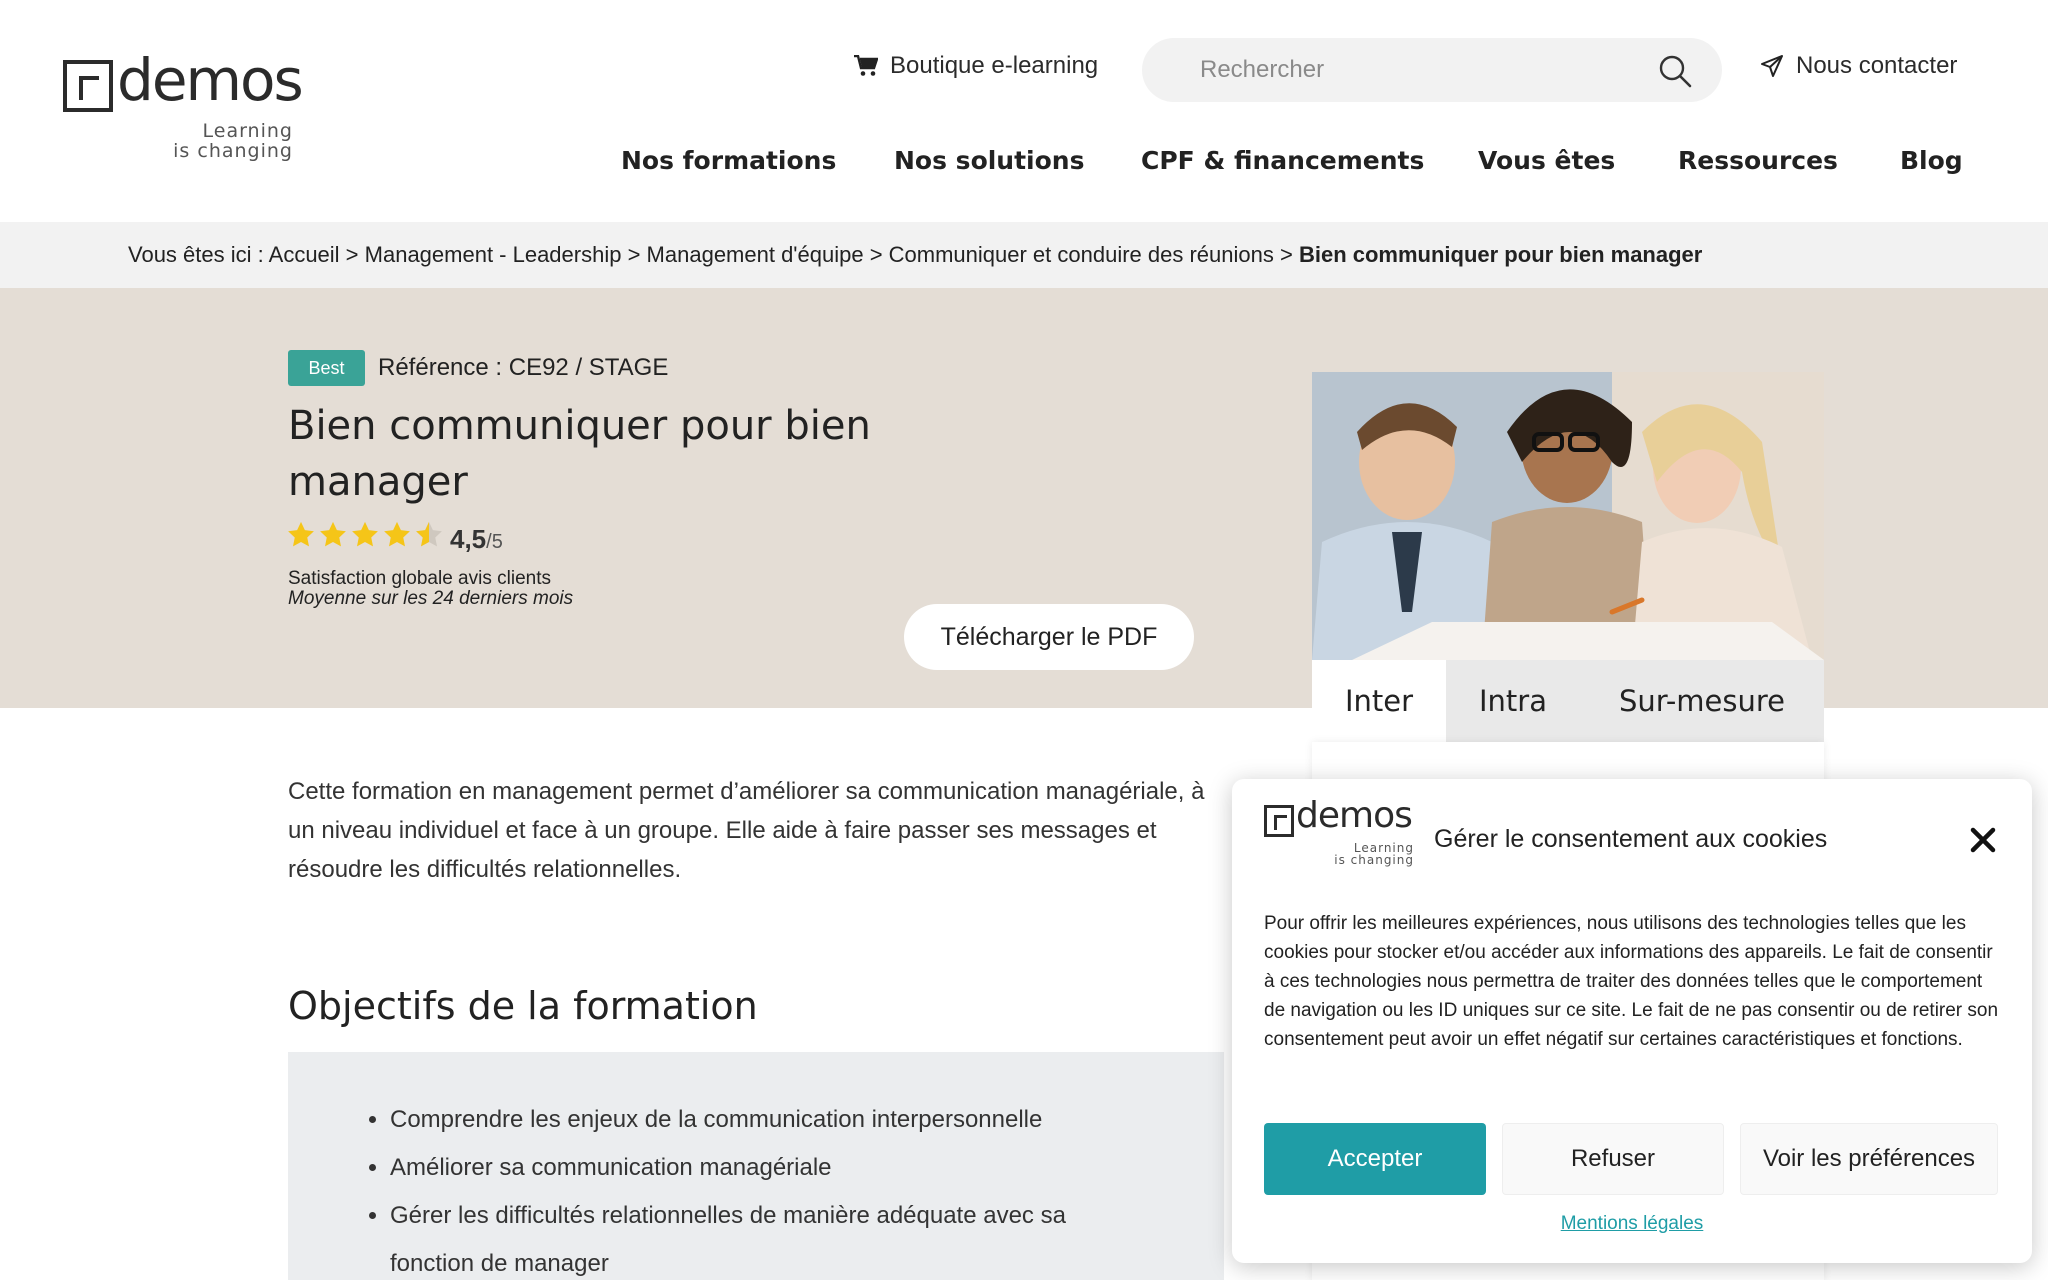 The height and width of the screenshot is (1280, 2048). Describe the element at coordinates (523, 1006) in the screenshot. I see `objectives-heading: Objectifs de la formation` at that location.